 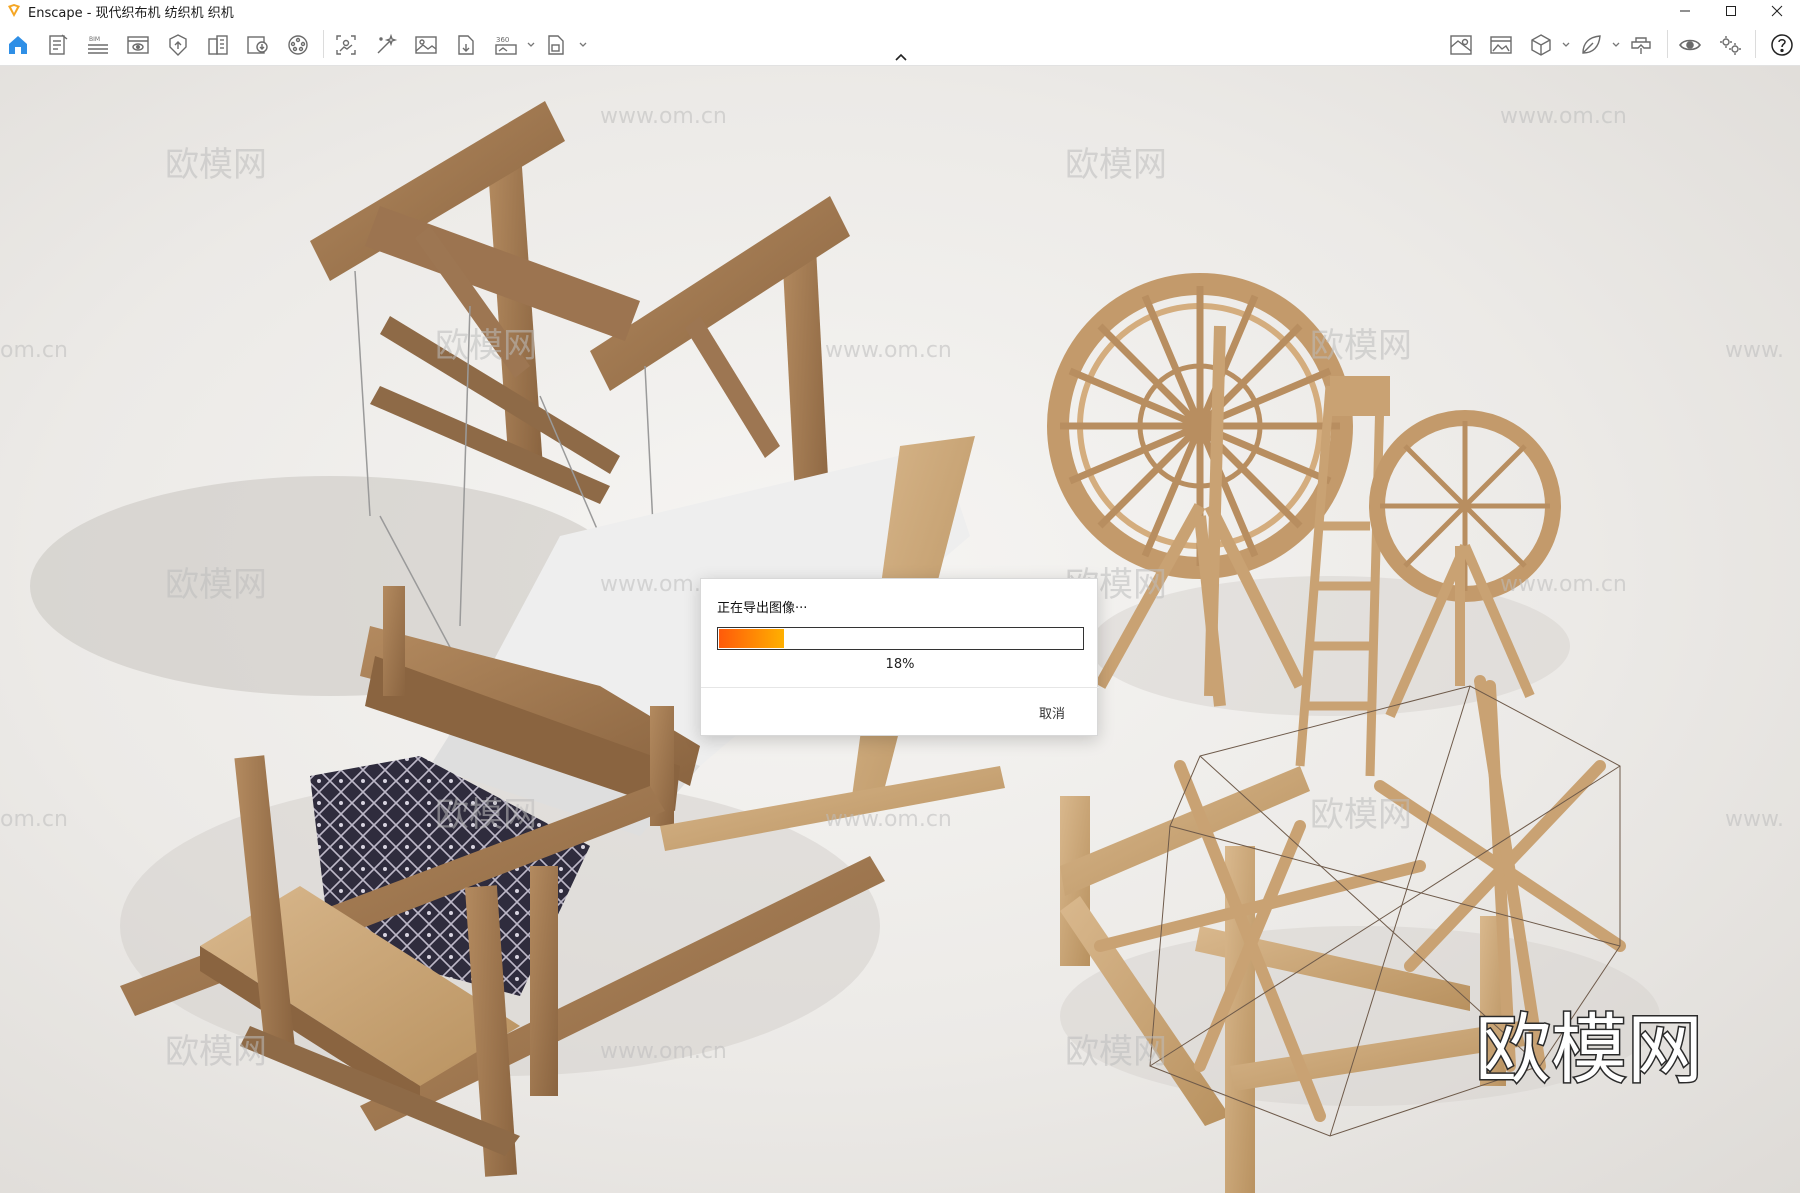 What do you see at coordinates (900, 638) in the screenshot?
I see `progress-bar` at bounding box center [900, 638].